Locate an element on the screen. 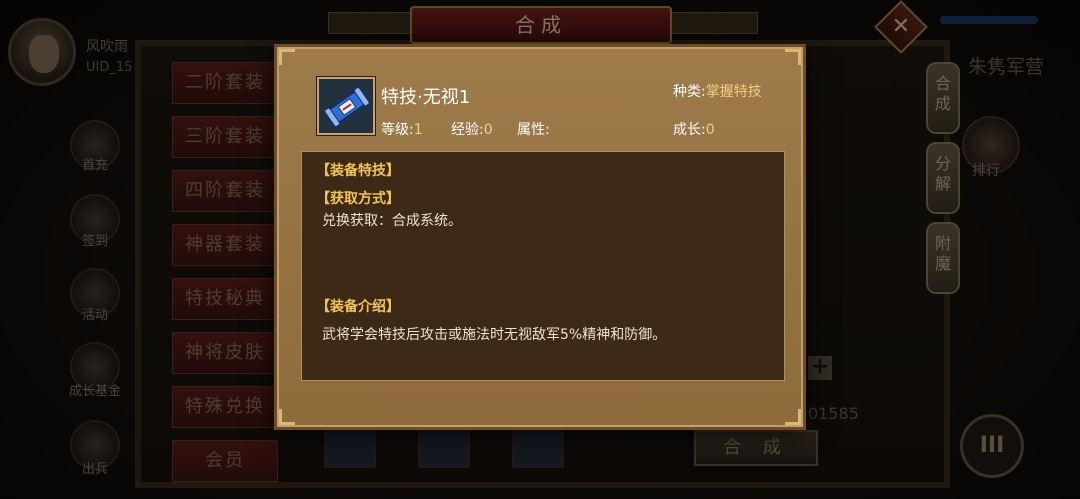 Image resolution: width=1080 pixels, height=499 pixels. tab-hero-skin: 神将皮肤 is located at coordinates (225, 353).